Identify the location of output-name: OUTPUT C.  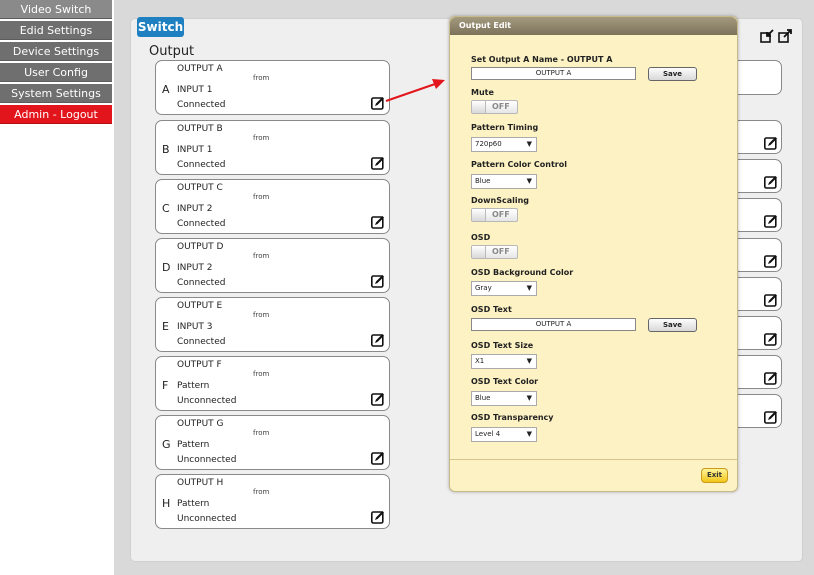
(200, 188).